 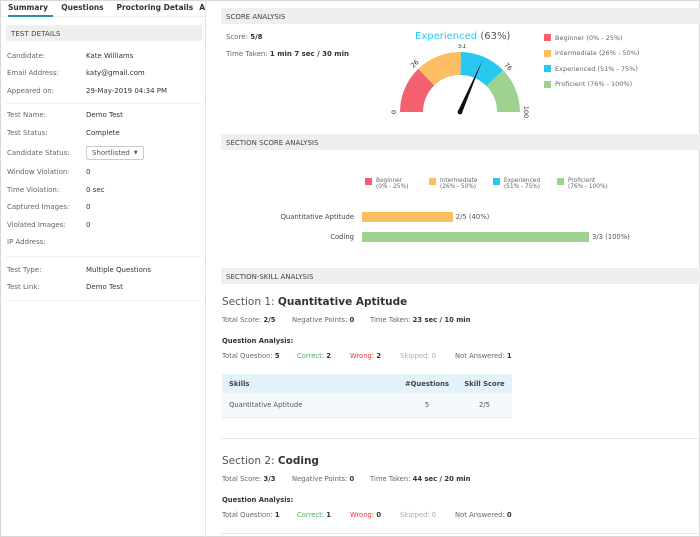 I want to click on gauge-needle-hub, so click(x=460, y=112).